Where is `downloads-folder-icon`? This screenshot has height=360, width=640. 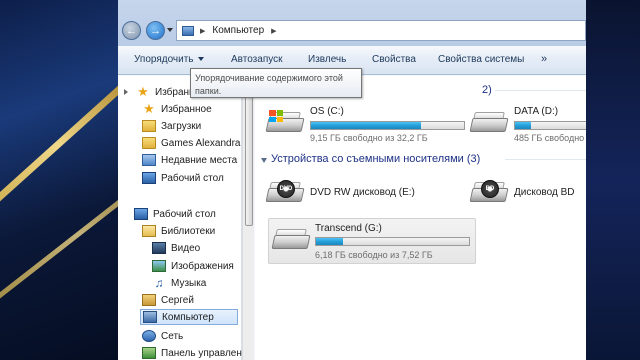
downloads-folder-icon is located at coordinates (149, 126).